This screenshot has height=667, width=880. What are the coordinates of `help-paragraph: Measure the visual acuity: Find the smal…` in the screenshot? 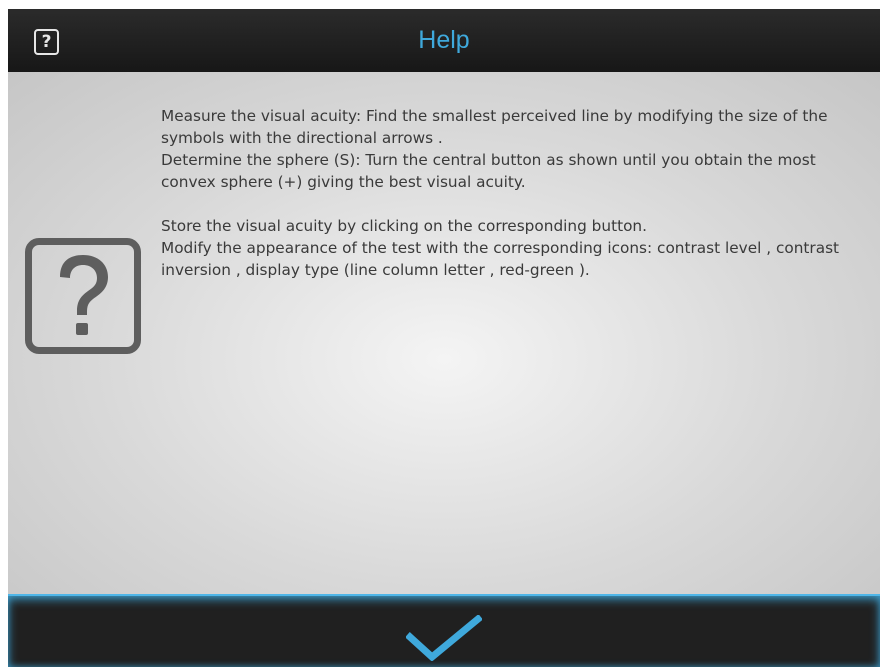 It's located at (494, 127).